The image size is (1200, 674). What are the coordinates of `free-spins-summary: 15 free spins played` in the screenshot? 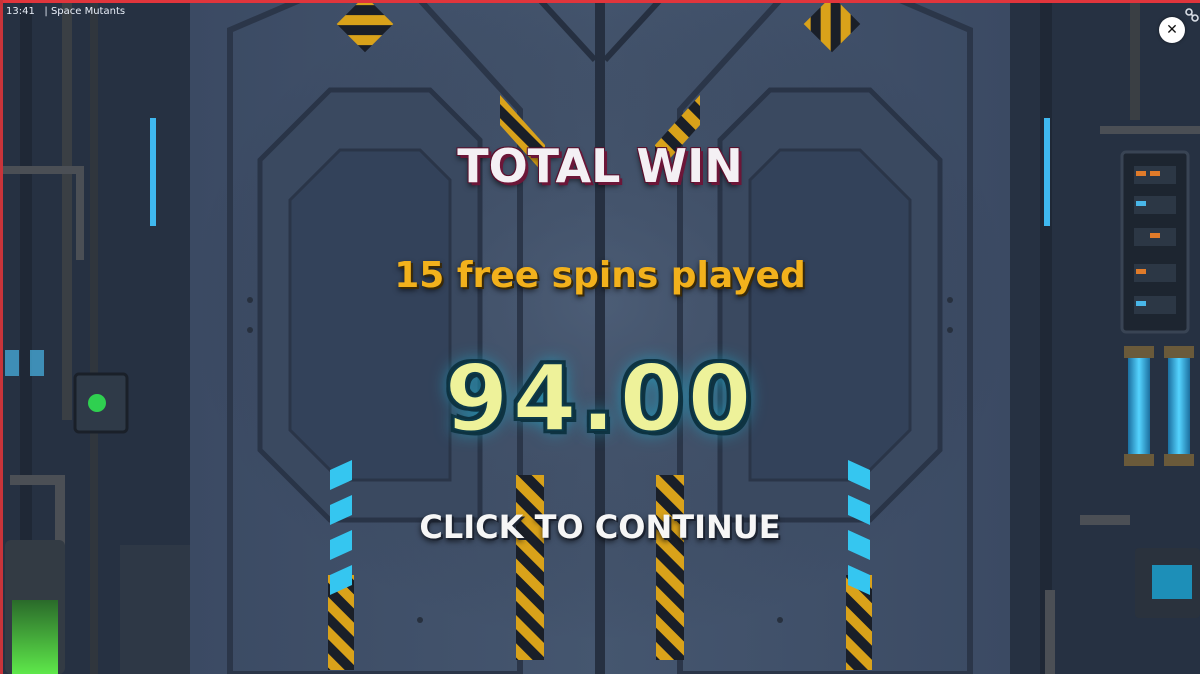 It's located at (600, 275).